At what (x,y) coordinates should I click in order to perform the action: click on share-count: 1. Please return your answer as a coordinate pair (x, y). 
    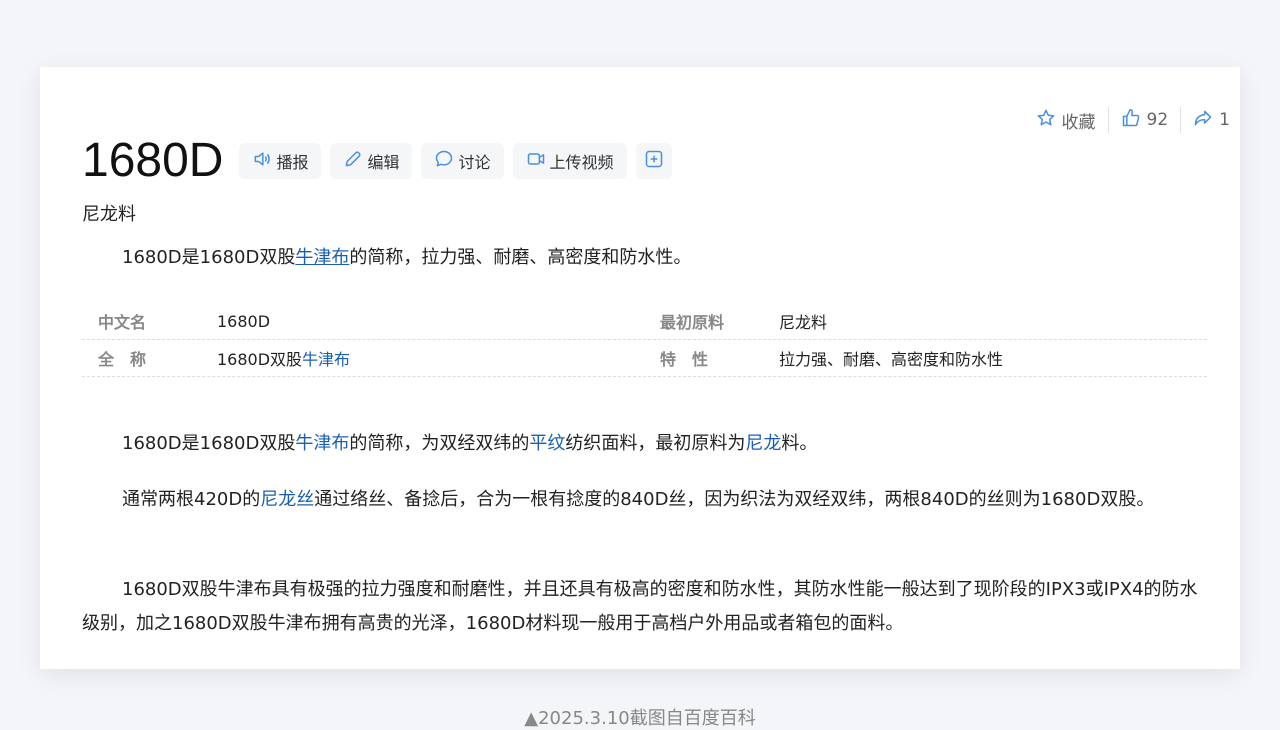
    Looking at the image, I should click on (1224, 120).